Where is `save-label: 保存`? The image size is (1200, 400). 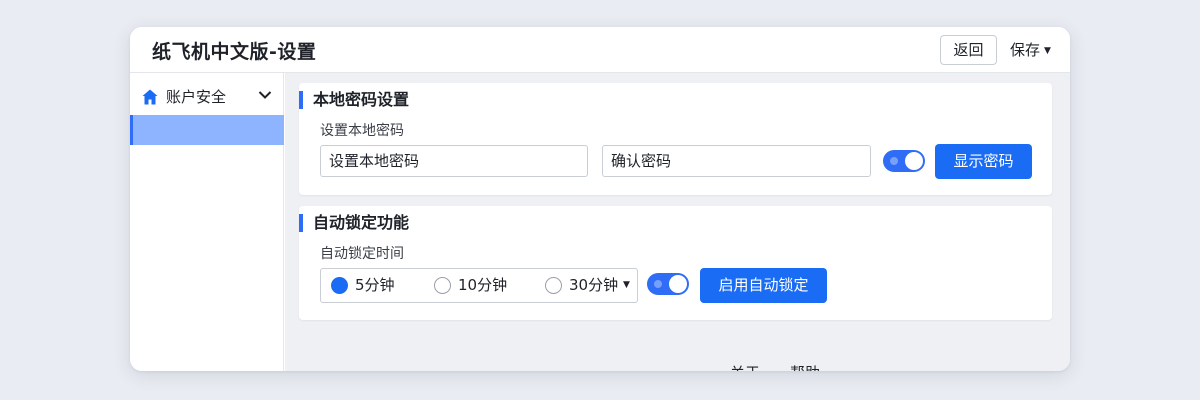
save-label: 保存 is located at coordinates (1025, 50).